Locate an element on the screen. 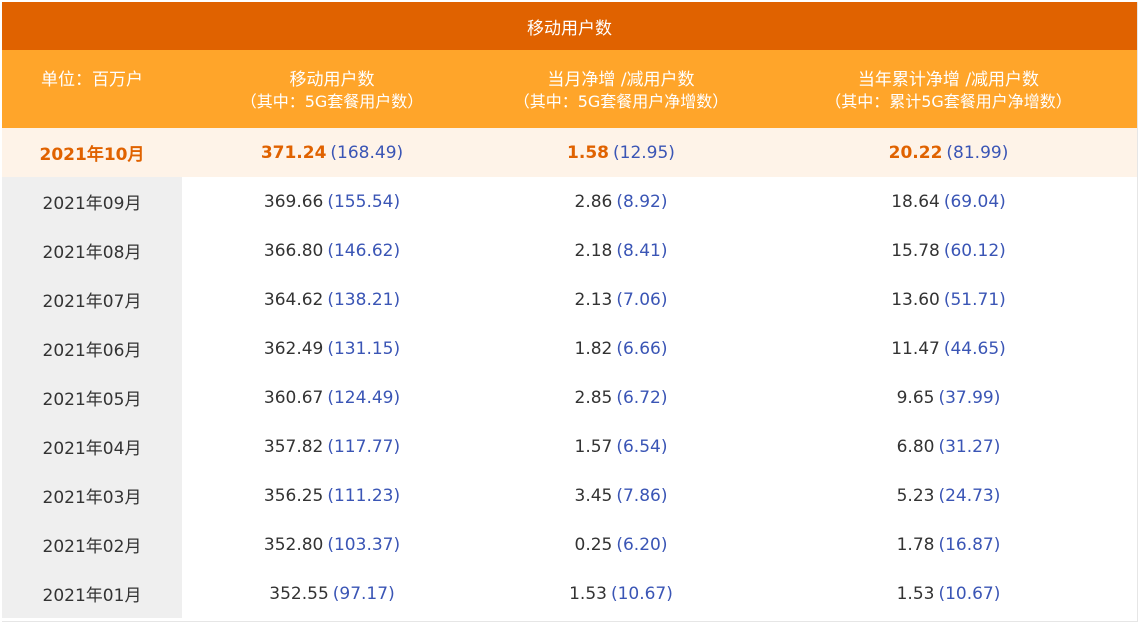 The width and height of the screenshot is (1140, 624). mobile-users-value: 366.80 is located at coordinates (293, 250).